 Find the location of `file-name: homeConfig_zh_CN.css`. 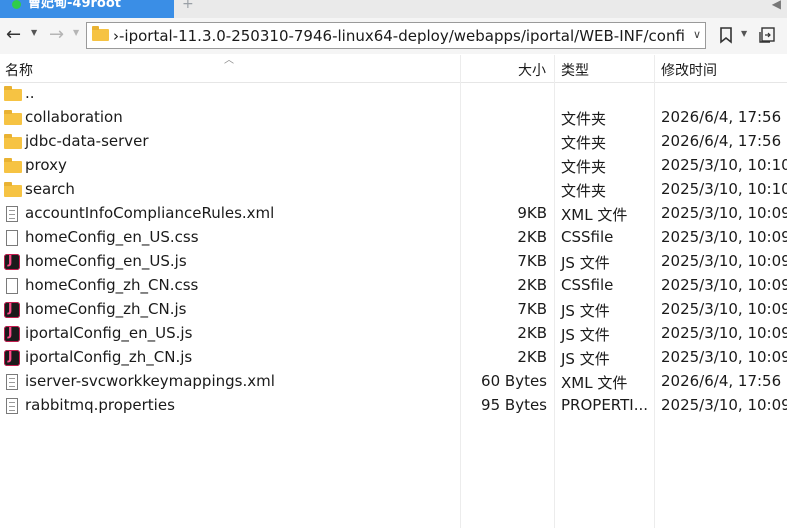

file-name: homeConfig_zh_CN.css is located at coordinates (112, 285).